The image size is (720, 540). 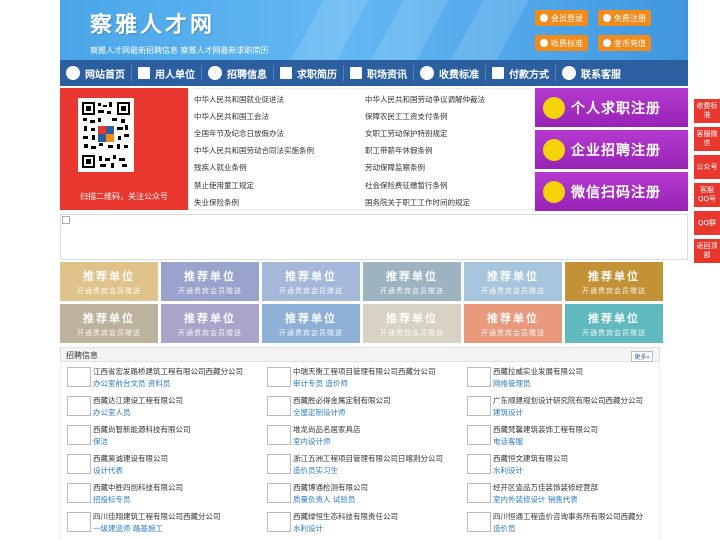 I want to click on side-button: 返回顶部, so click(x=707, y=251).